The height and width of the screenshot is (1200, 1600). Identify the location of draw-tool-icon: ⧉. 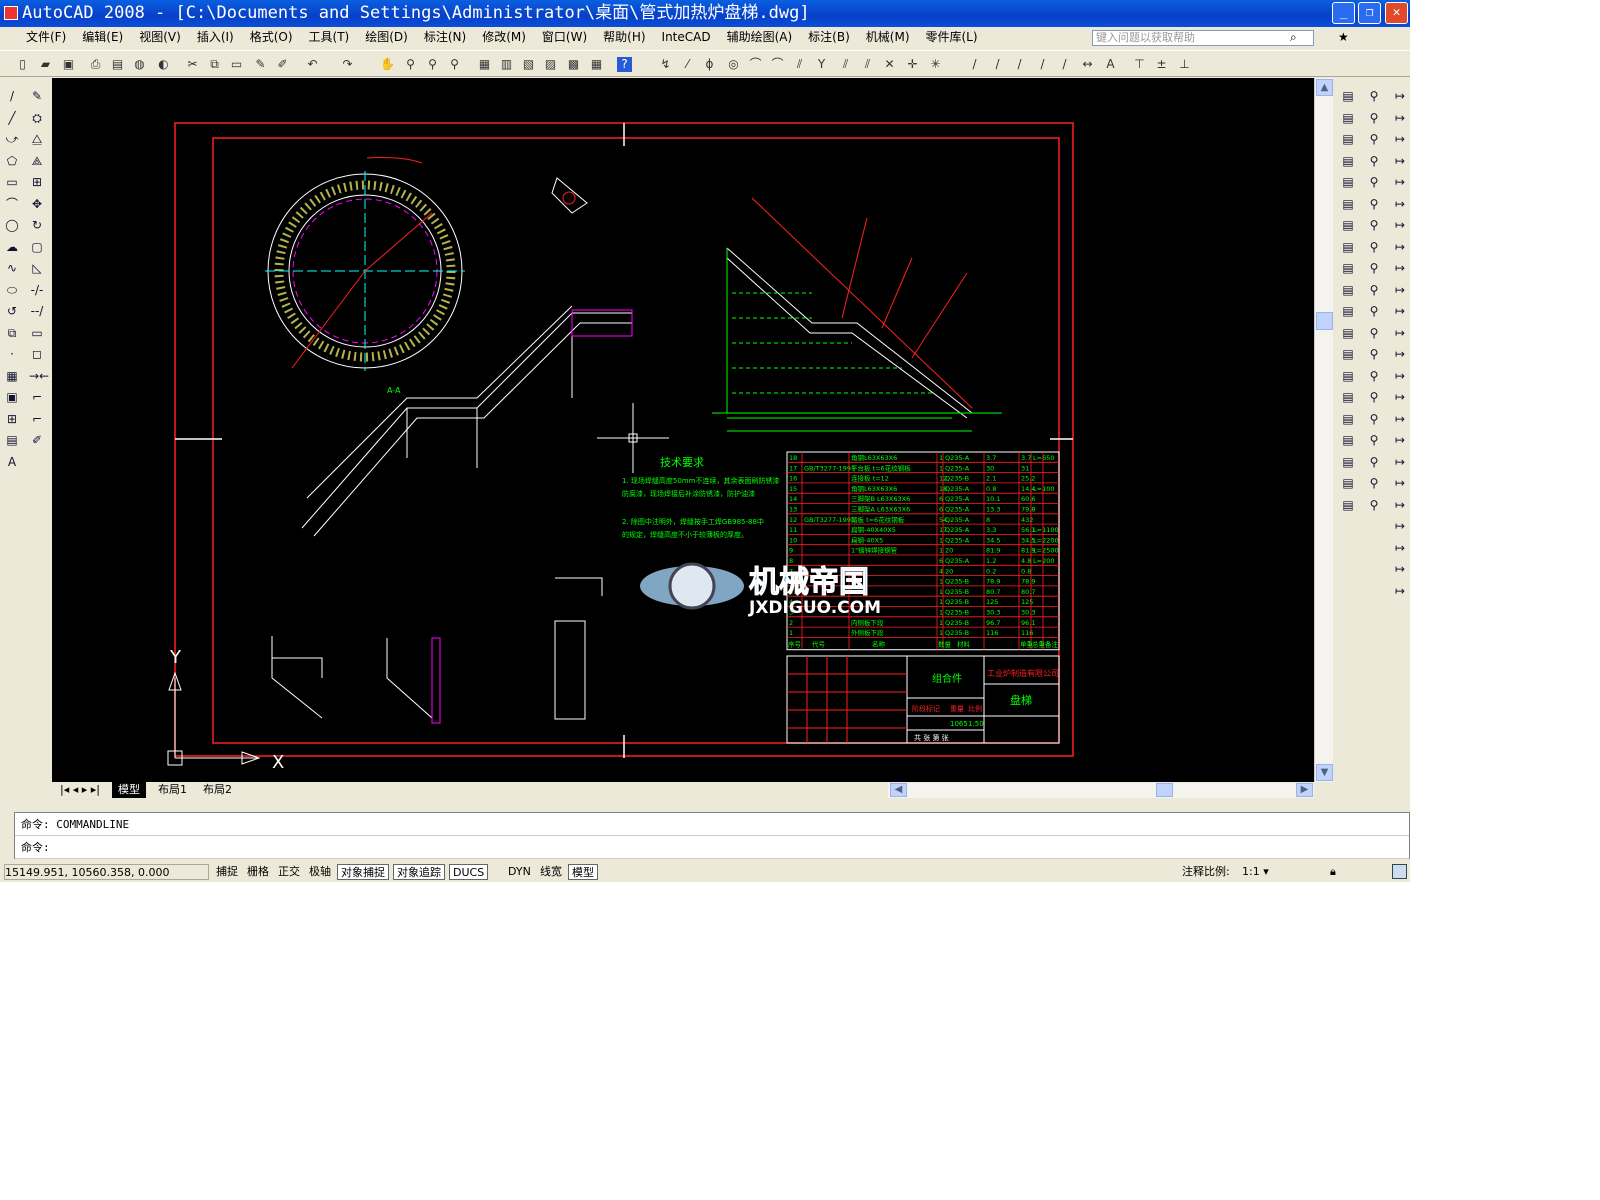
(12, 333).